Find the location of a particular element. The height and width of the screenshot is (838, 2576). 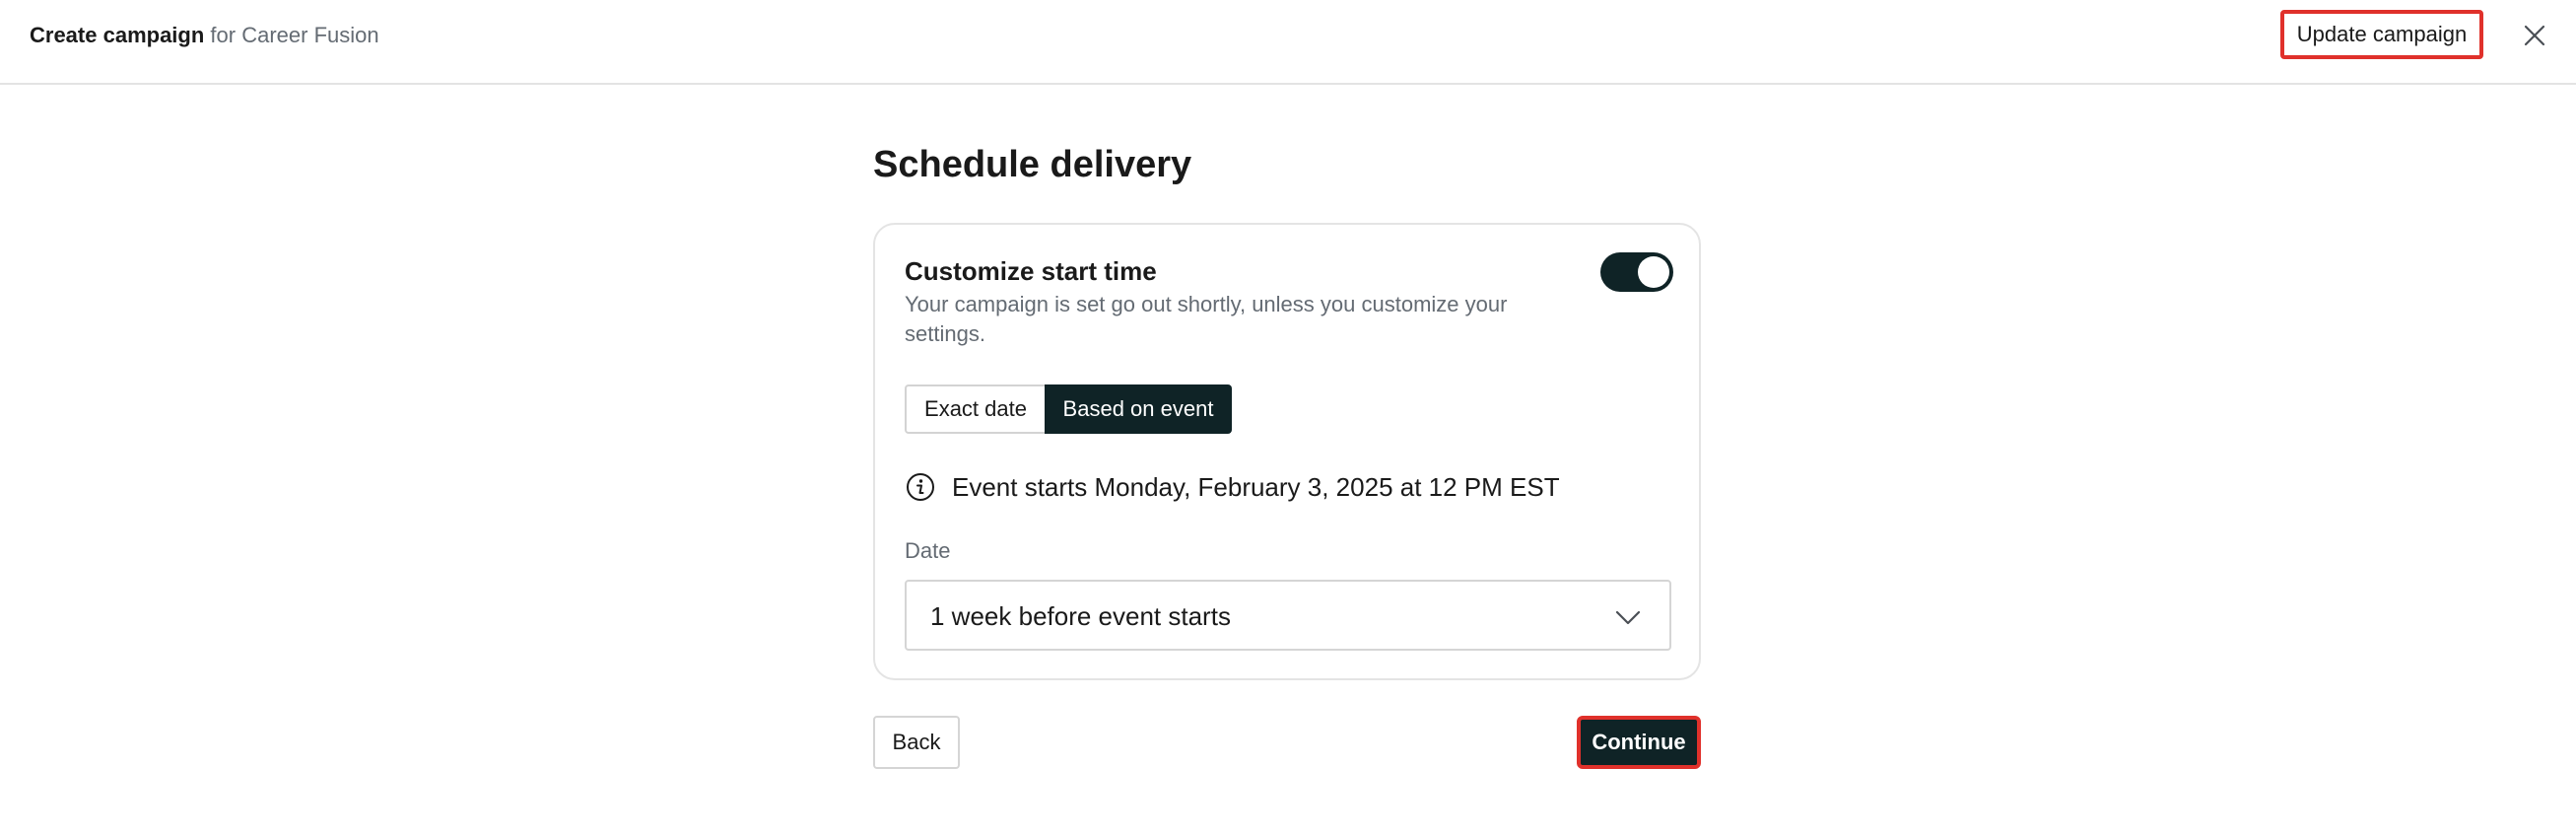

schedule-type-segmented-control: Exact date Based on event is located at coordinates (1068, 409).